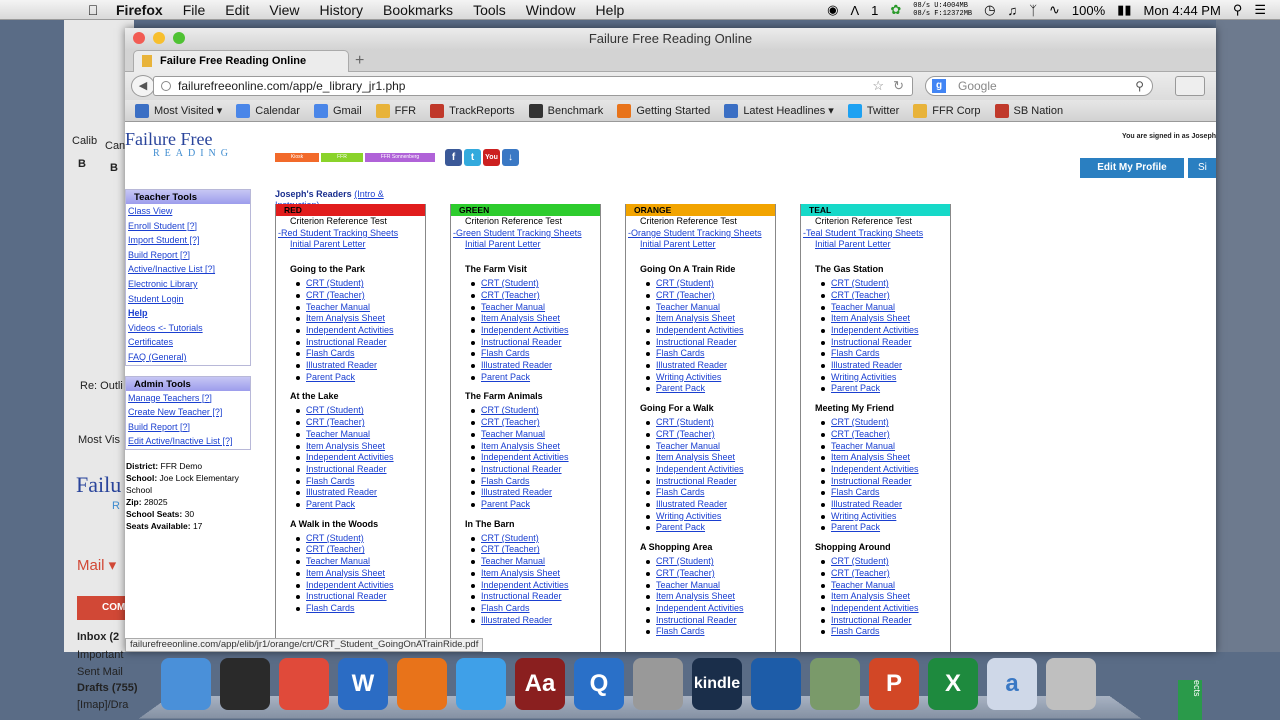 This screenshot has height=720, width=1280. What do you see at coordinates (342, 157) in the screenshot?
I see `ffr-button: FFR` at bounding box center [342, 157].